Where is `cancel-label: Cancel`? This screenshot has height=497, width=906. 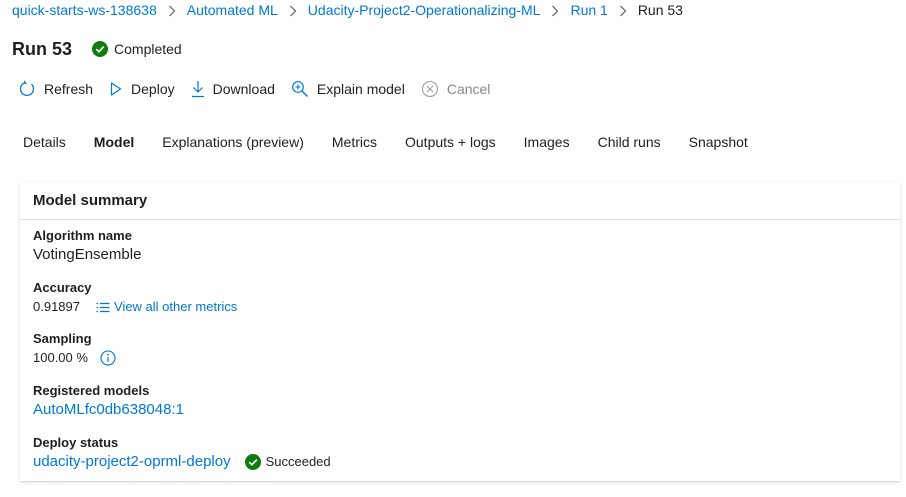
cancel-label: Cancel is located at coordinates (468, 89).